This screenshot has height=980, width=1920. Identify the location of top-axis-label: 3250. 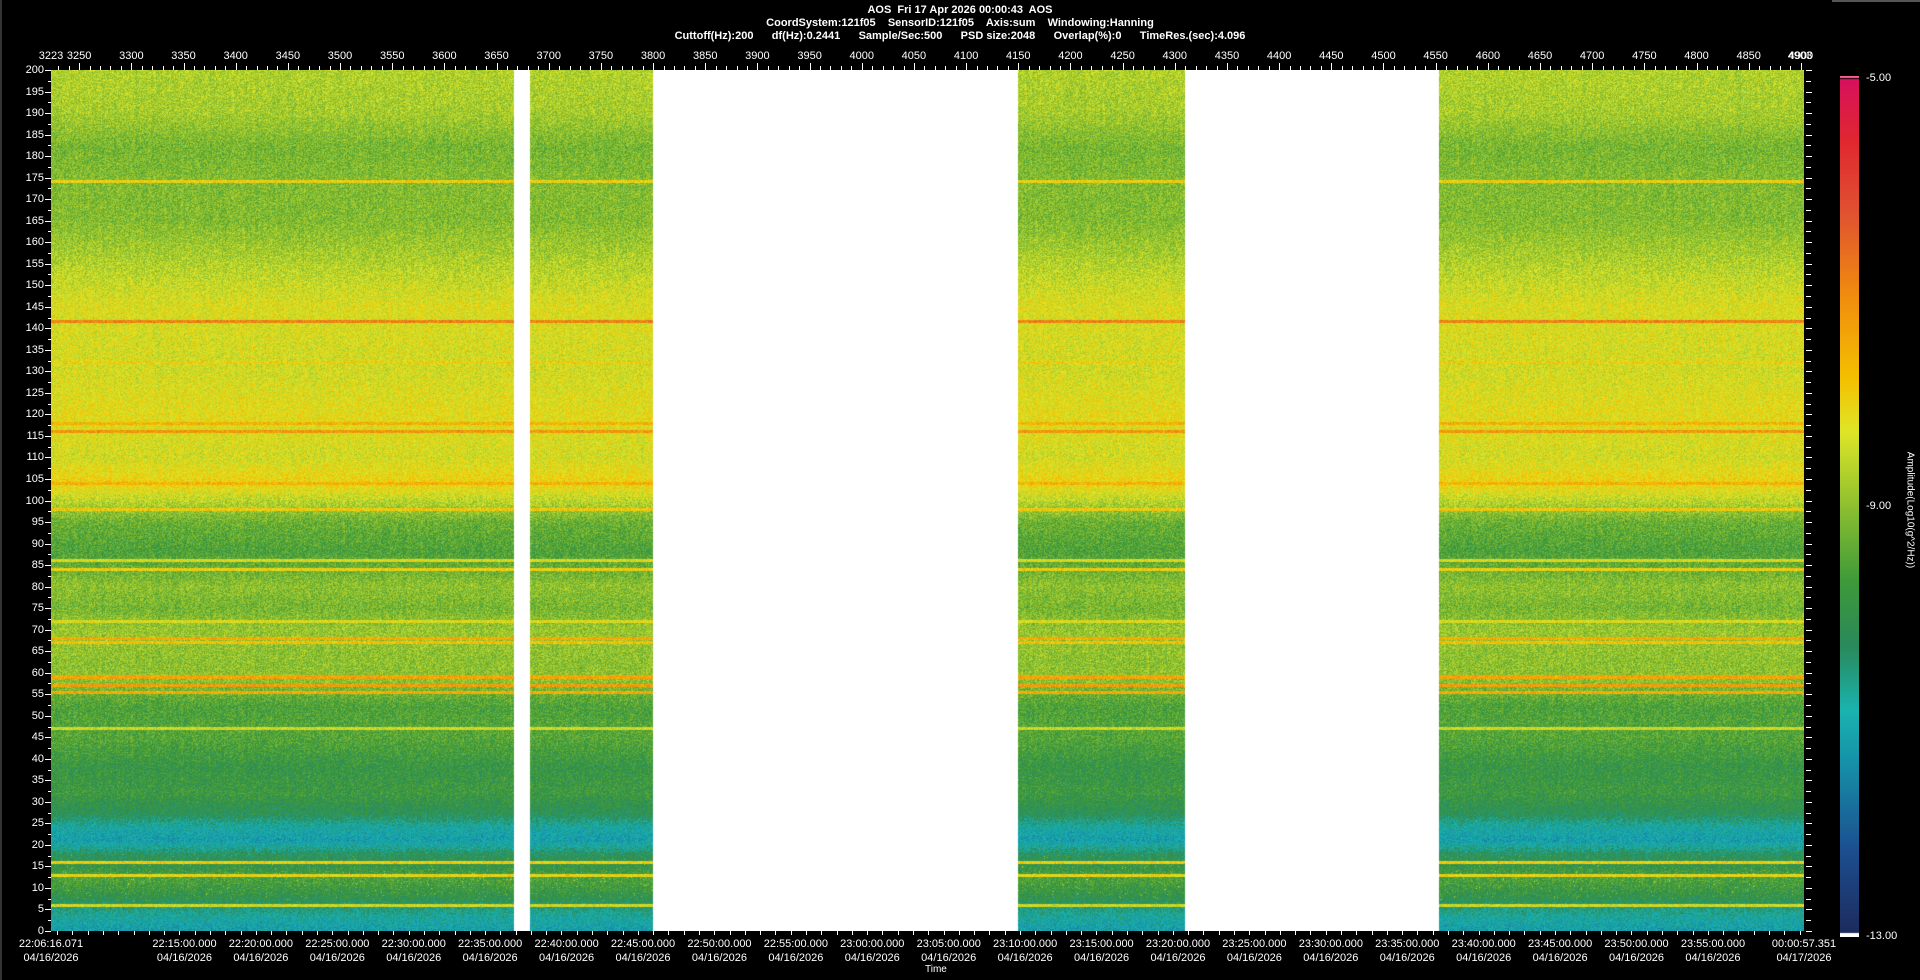
(79, 56).